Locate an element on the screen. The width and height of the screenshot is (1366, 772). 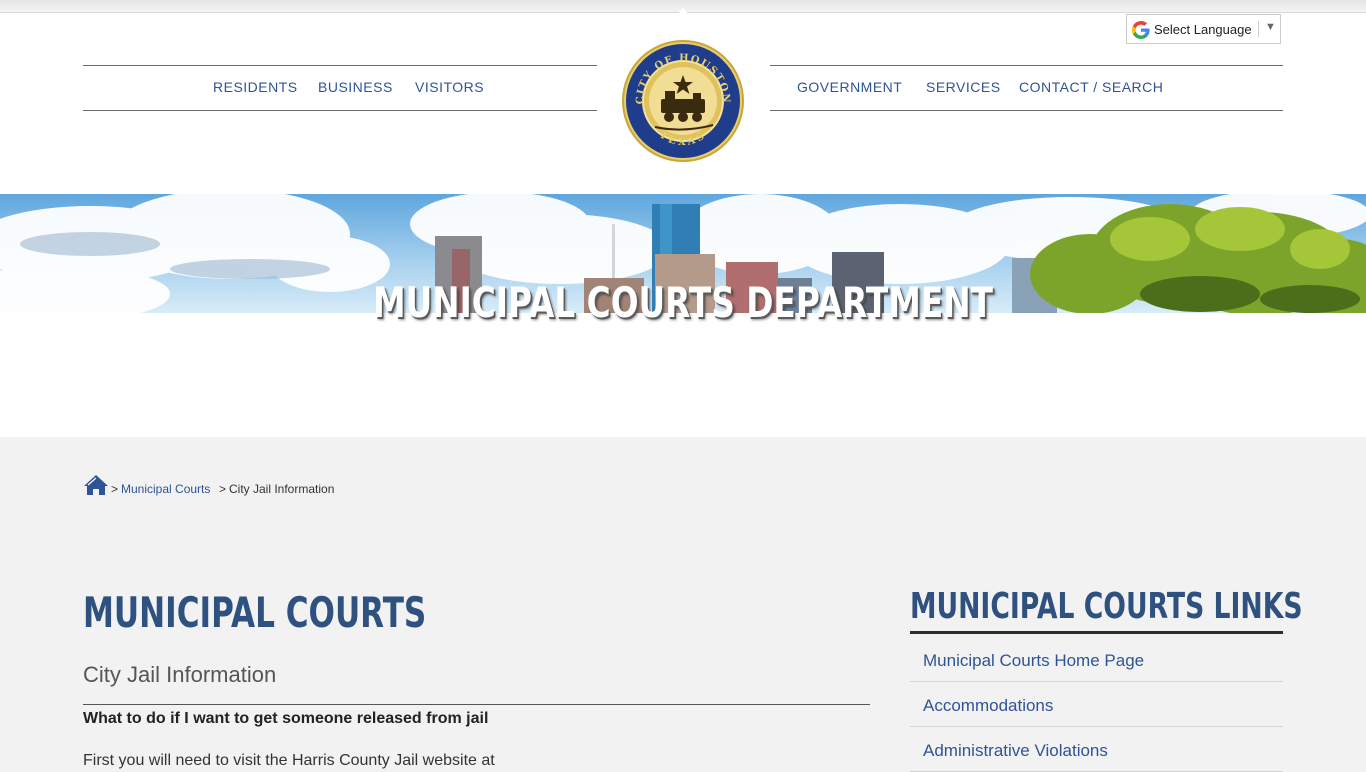
breadcrumb-link-municipal-courts: Municipal Courts is located at coordinates (165, 489).